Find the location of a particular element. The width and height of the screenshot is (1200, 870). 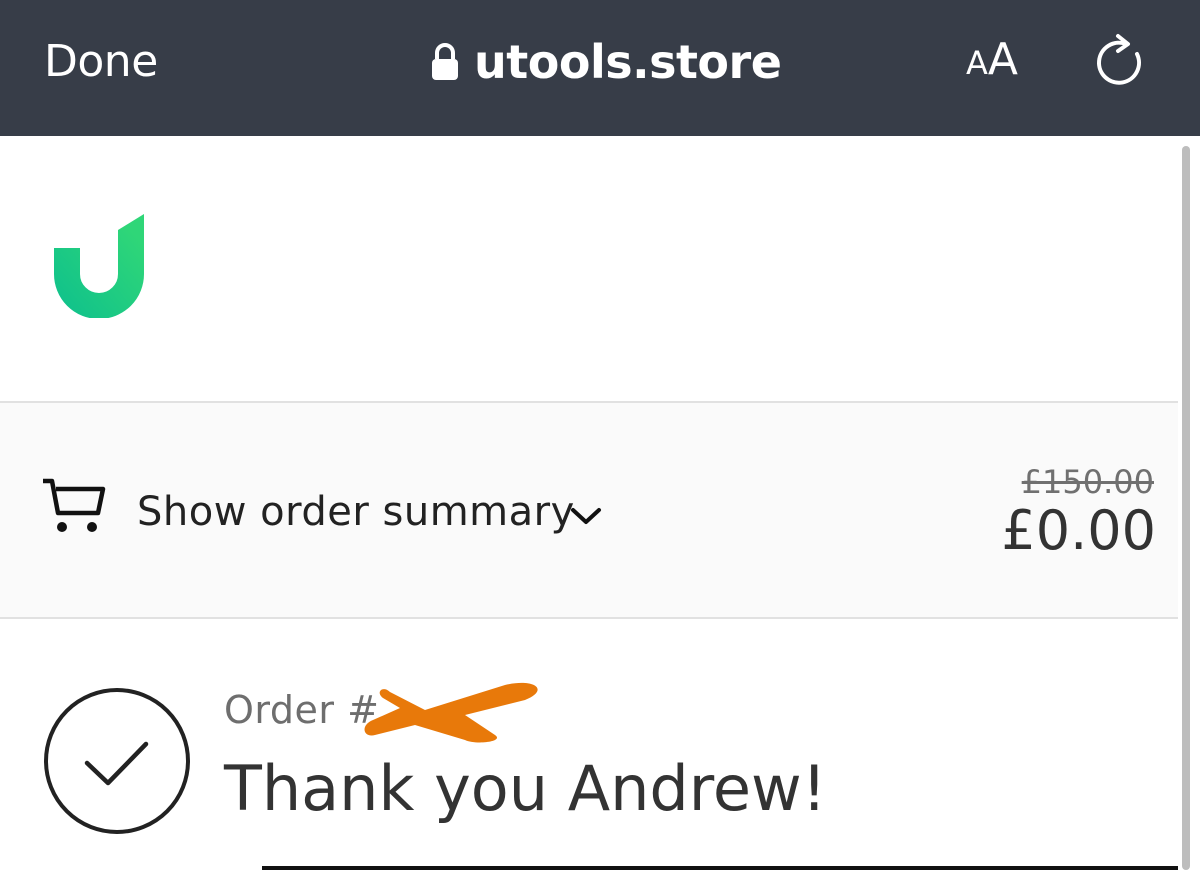

address-bar: utools.store is located at coordinates (606, 62).